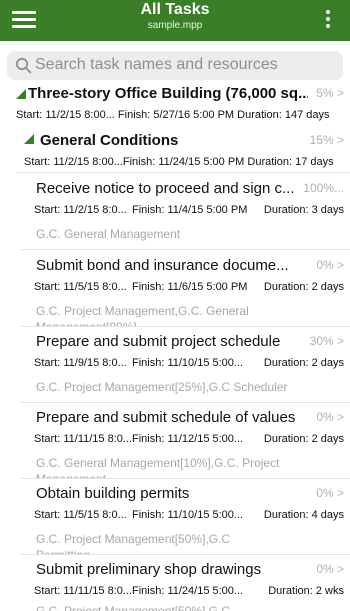  I want to click on task-name: Submit preliminary shop drawings, so click(149, 569).